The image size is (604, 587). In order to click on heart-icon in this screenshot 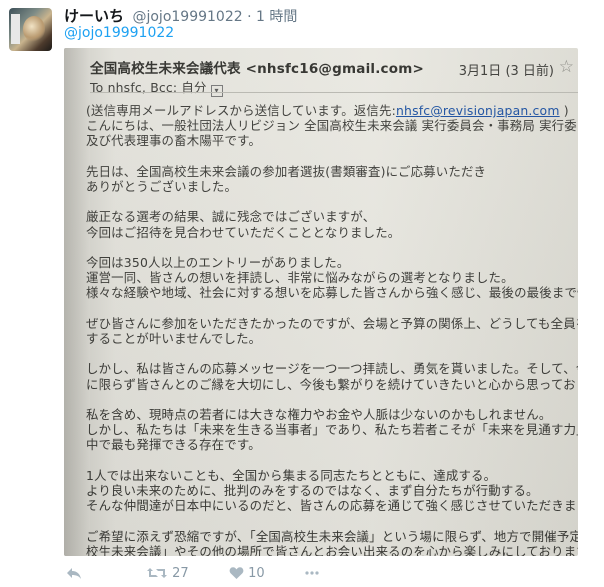, I will do `click(236, 573)`.